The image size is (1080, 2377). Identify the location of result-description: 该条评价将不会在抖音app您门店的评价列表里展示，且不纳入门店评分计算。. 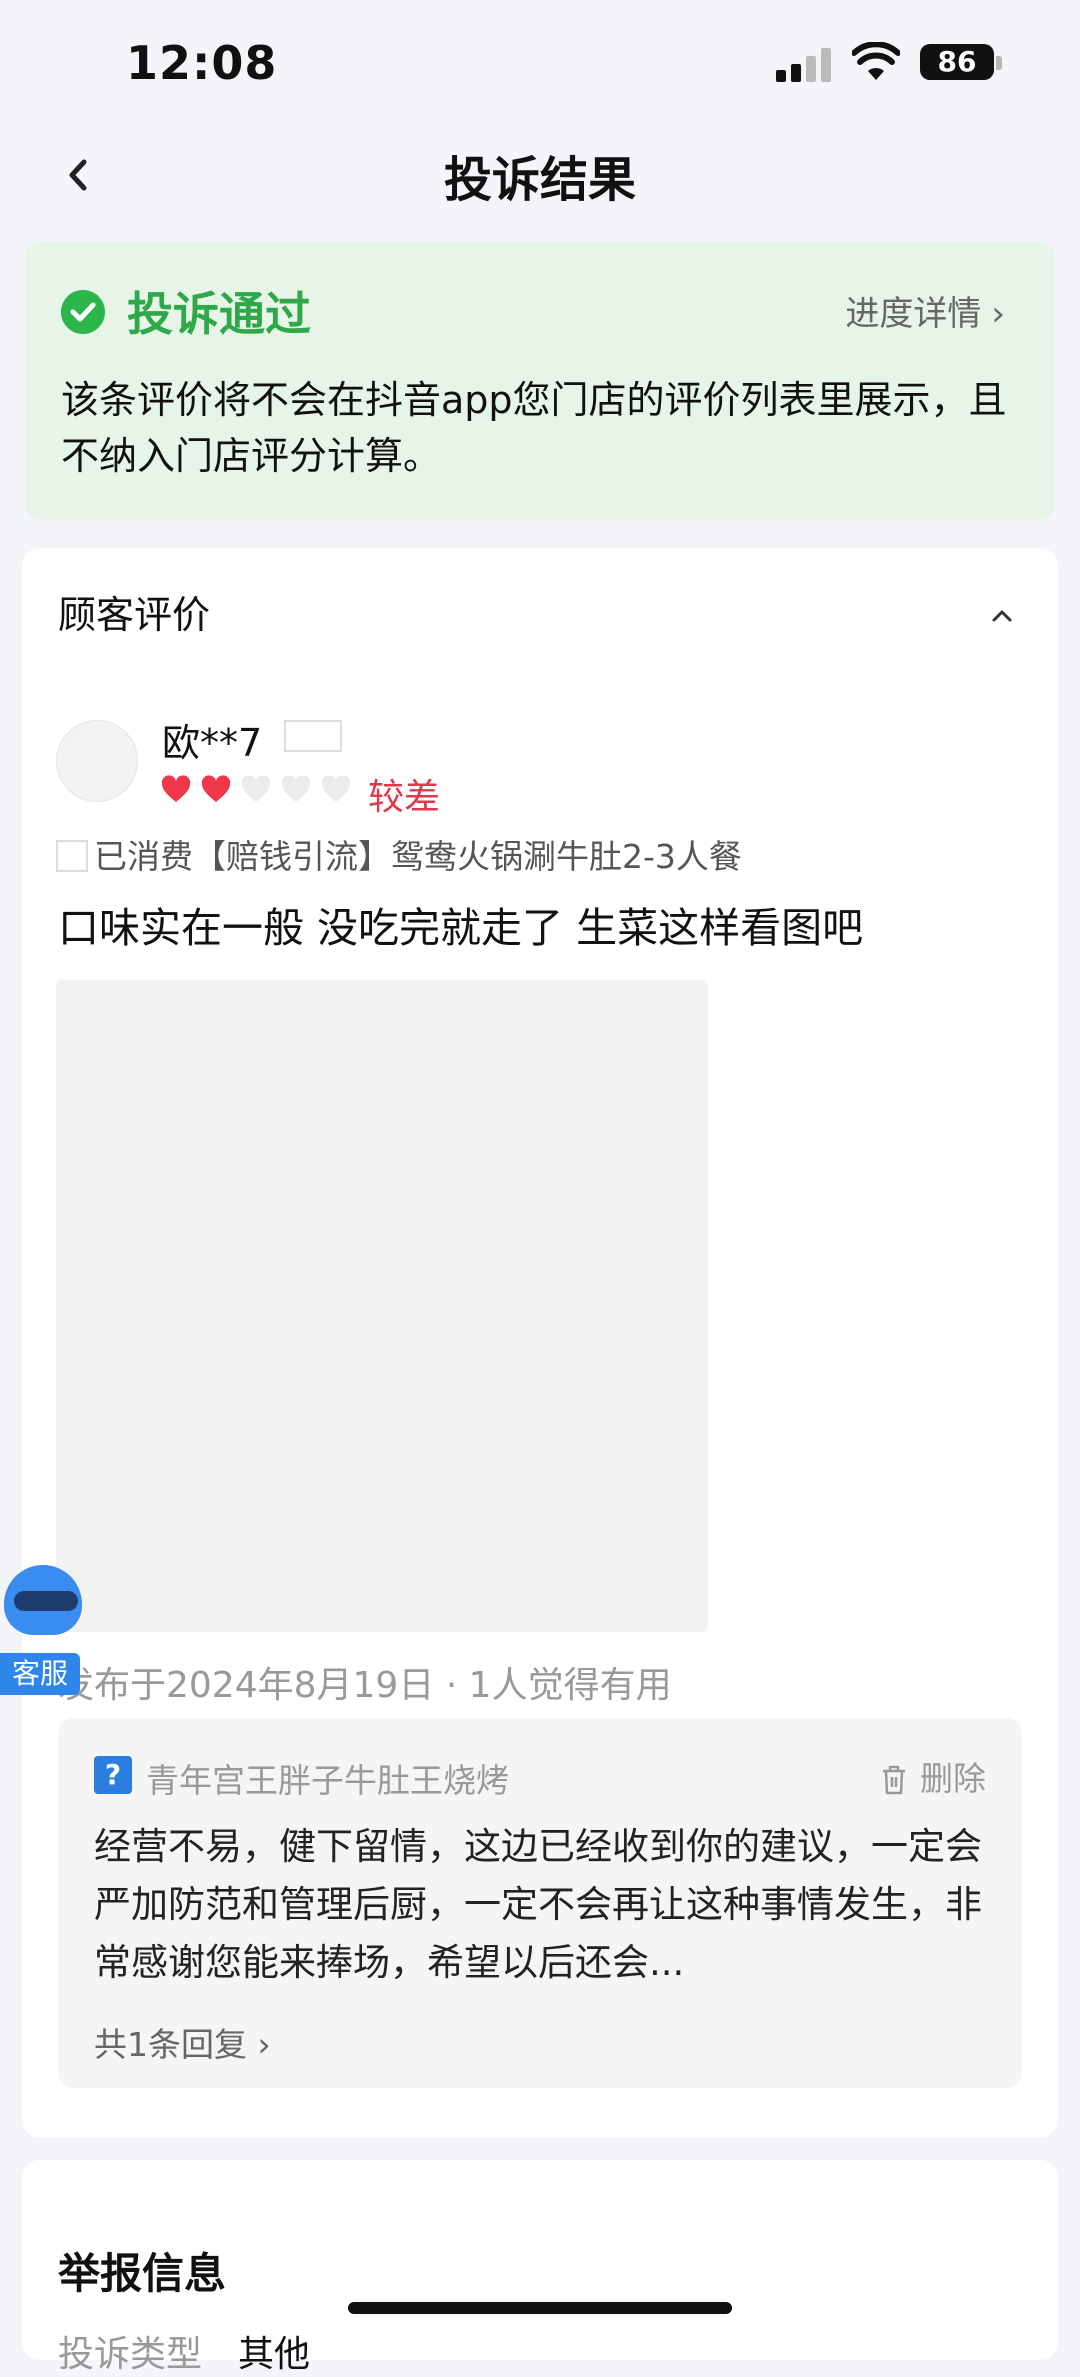
(534, 428).